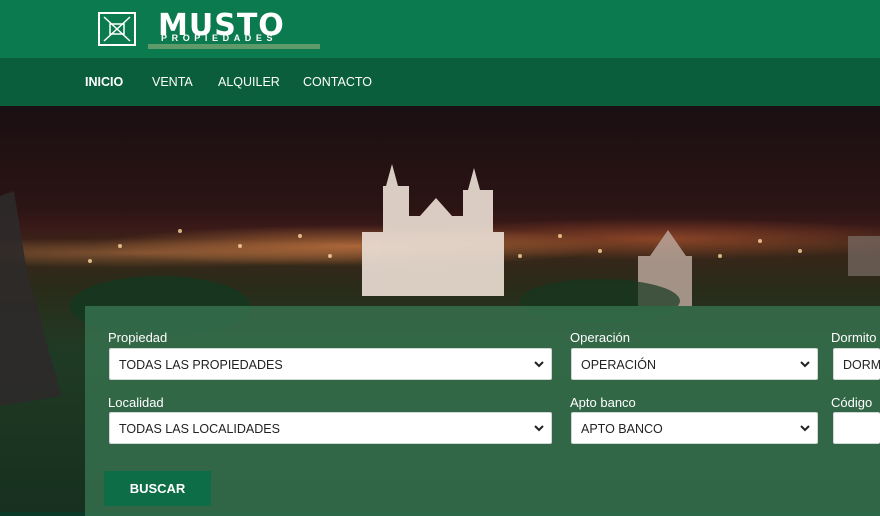 This screenshot has width=880, height=516. Describe the element at coordinates (856, 428) in the screenshot. I see `codigo-input` at that location.